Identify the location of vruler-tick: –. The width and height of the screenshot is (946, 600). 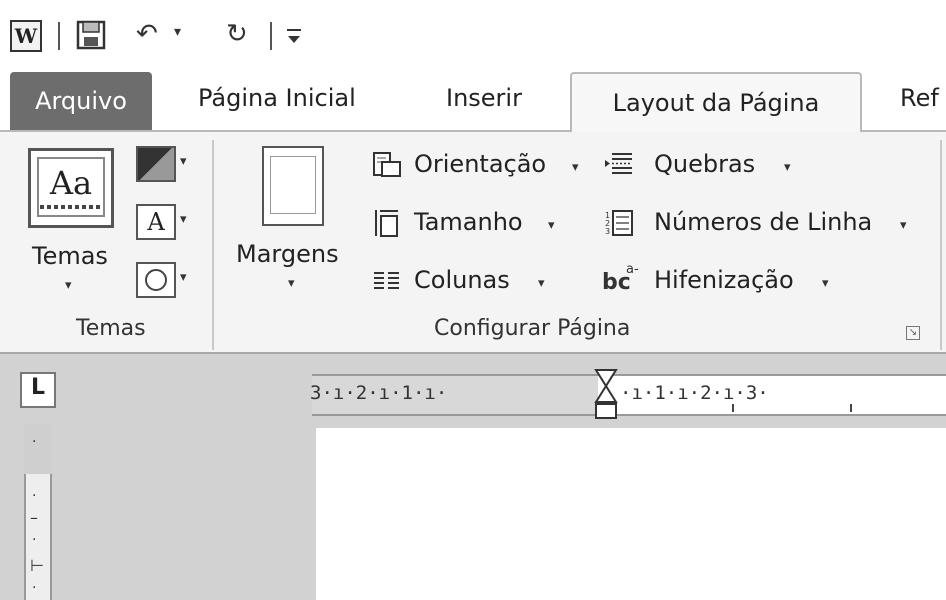
(34, 517).